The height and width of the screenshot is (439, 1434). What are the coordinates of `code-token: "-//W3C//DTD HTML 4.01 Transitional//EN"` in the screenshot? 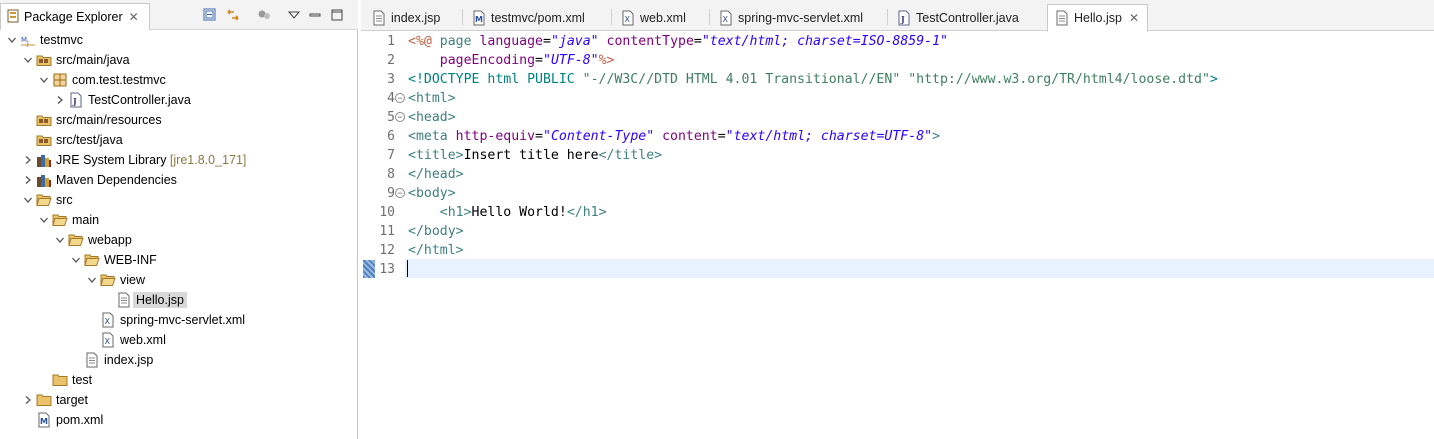 It's located at (741, 79).